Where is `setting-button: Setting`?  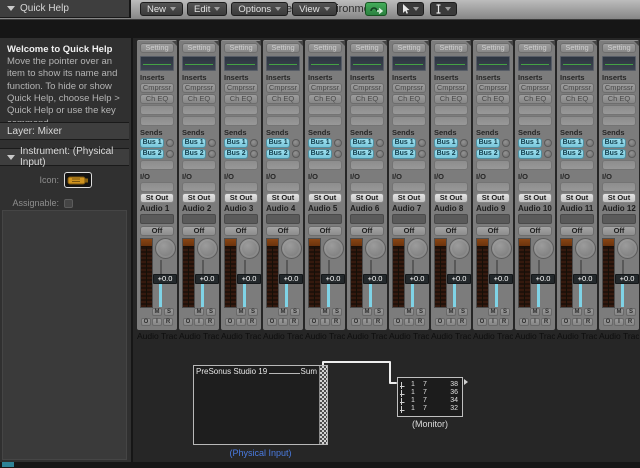 setting-button: Setting is located at coordinates (241, 48).